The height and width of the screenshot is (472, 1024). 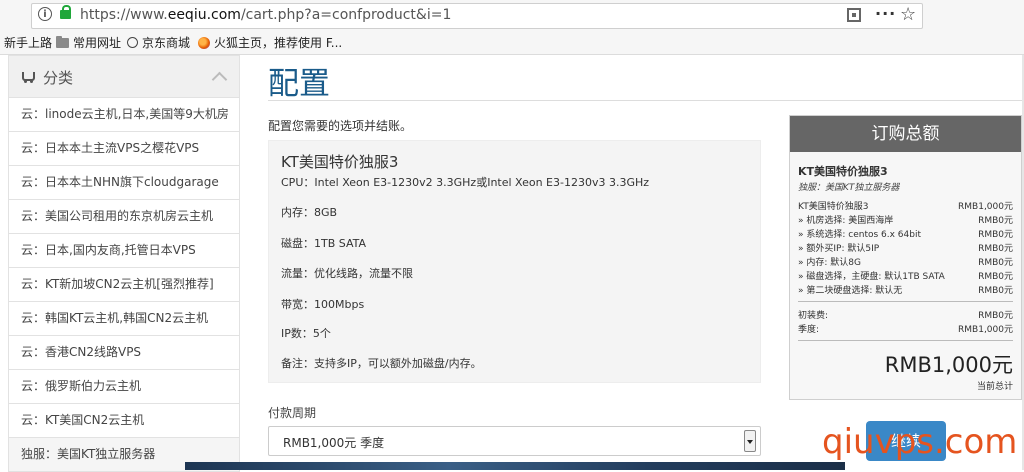 What do you see at coordinates (381, 363) in the screenshot?
I see `spec-notes: 备注：支持多IP，可以额外加磁盘/内存。` at bounding box center [381, 363].